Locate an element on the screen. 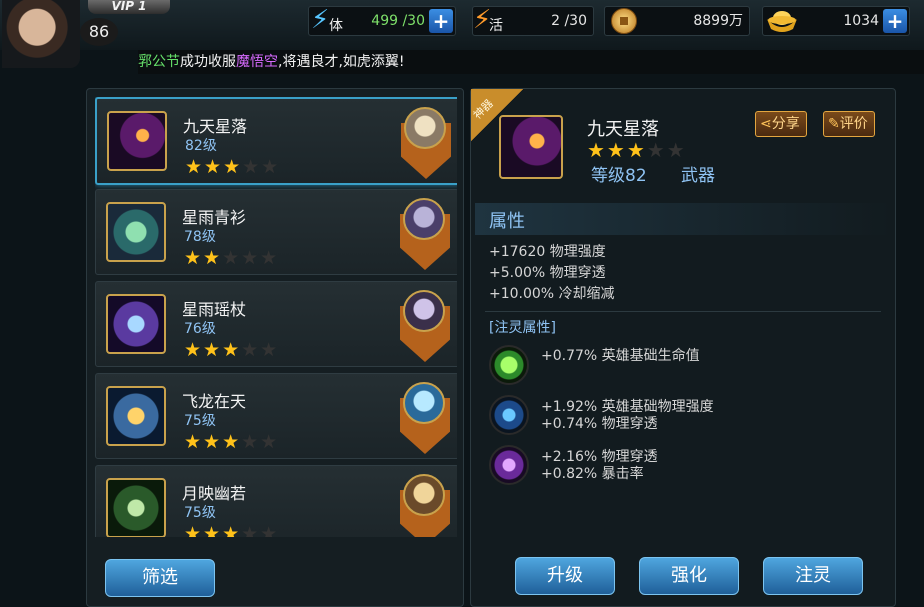 This screenshot has height=607, width=924. enhance-button: 强化 is located at coordinates (689, 576).